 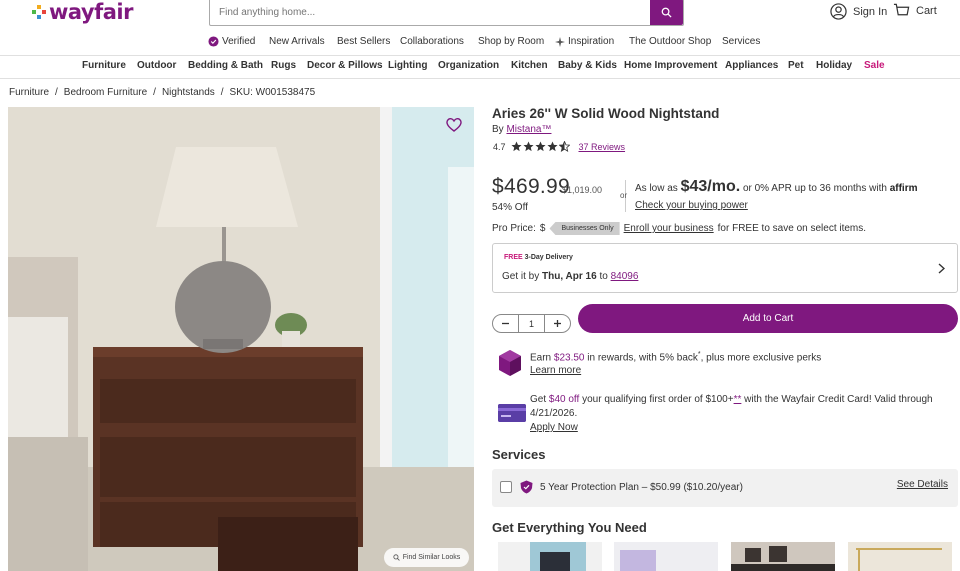 What do you see at coordinates (555, 370) in the screenshot?
I see `learn-more-link: Learn more` at bounding box center [555, 370].